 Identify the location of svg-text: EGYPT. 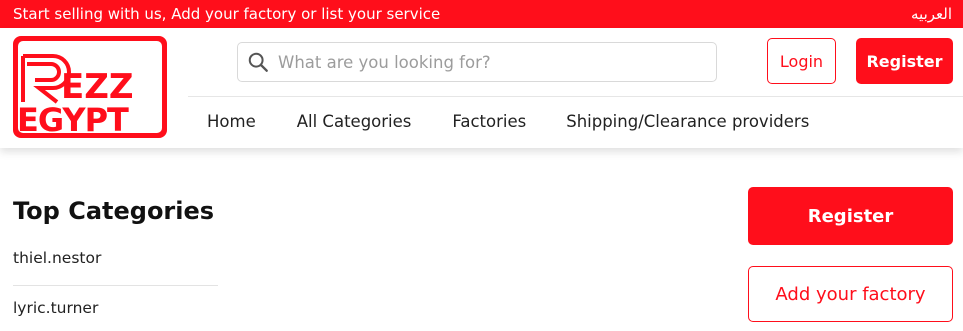
(73, 119).